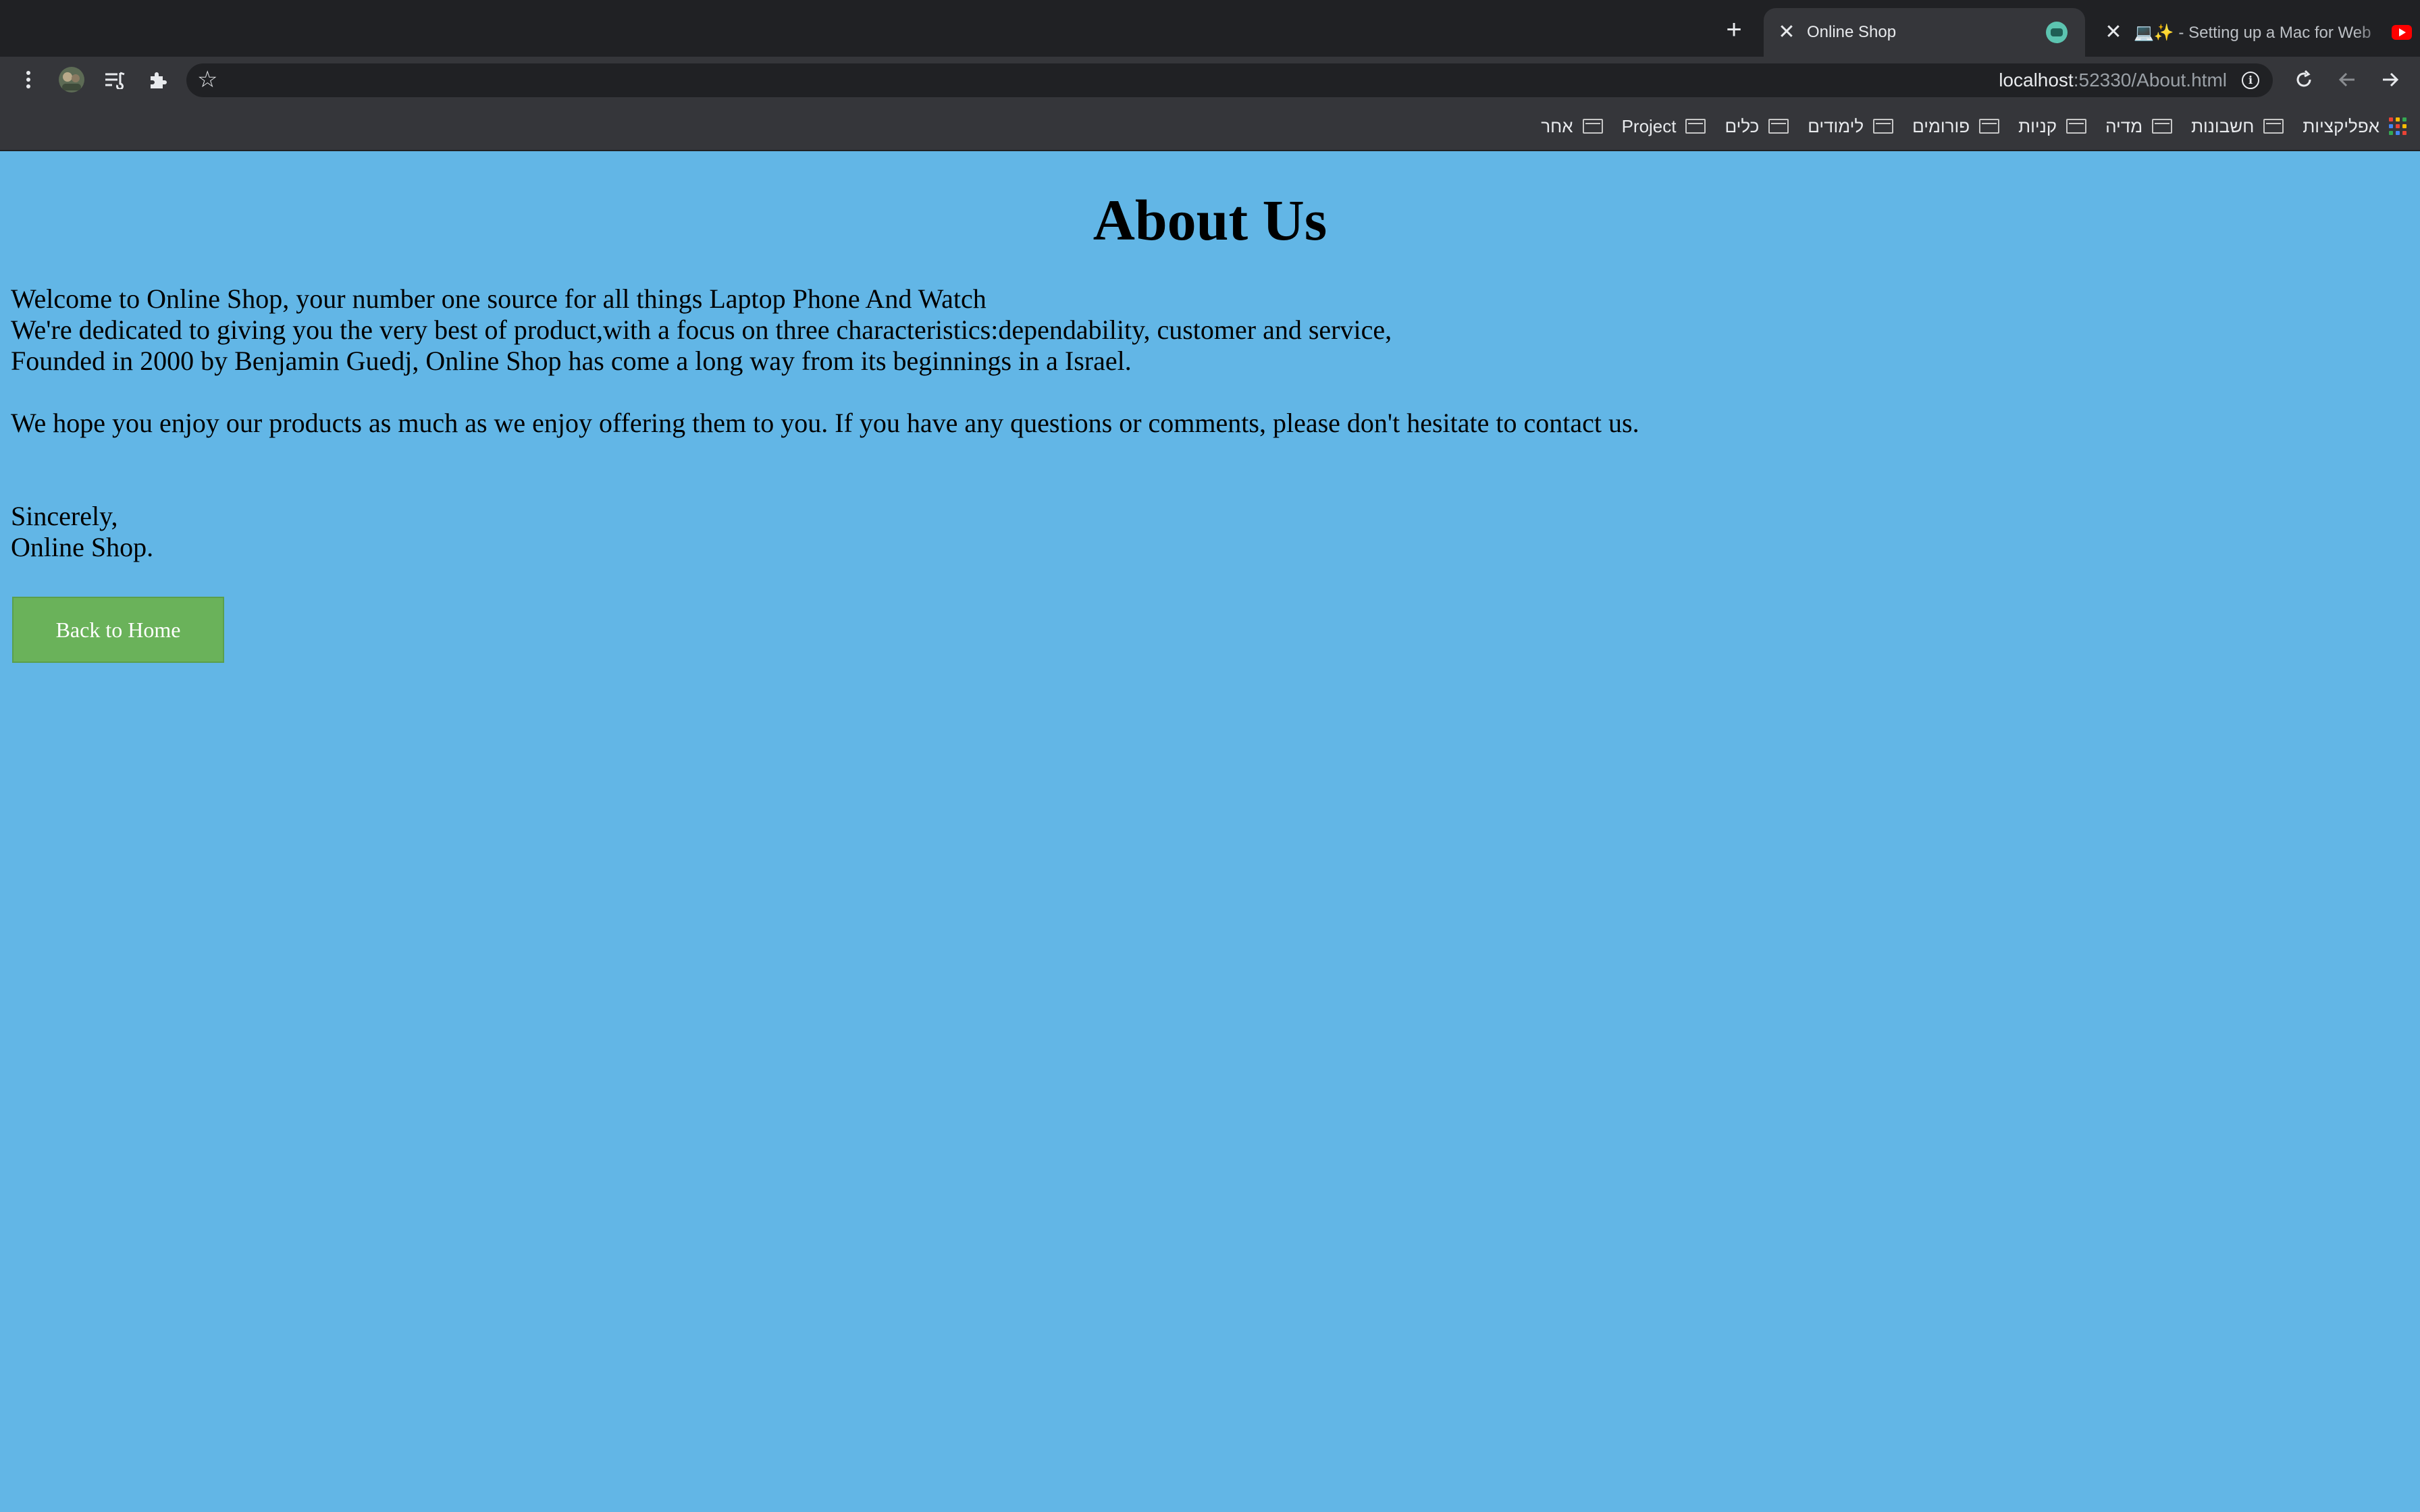 This screenshot has width=2420, height=1512. I want to click on closing-line: Online Shop., so click(82, 547).